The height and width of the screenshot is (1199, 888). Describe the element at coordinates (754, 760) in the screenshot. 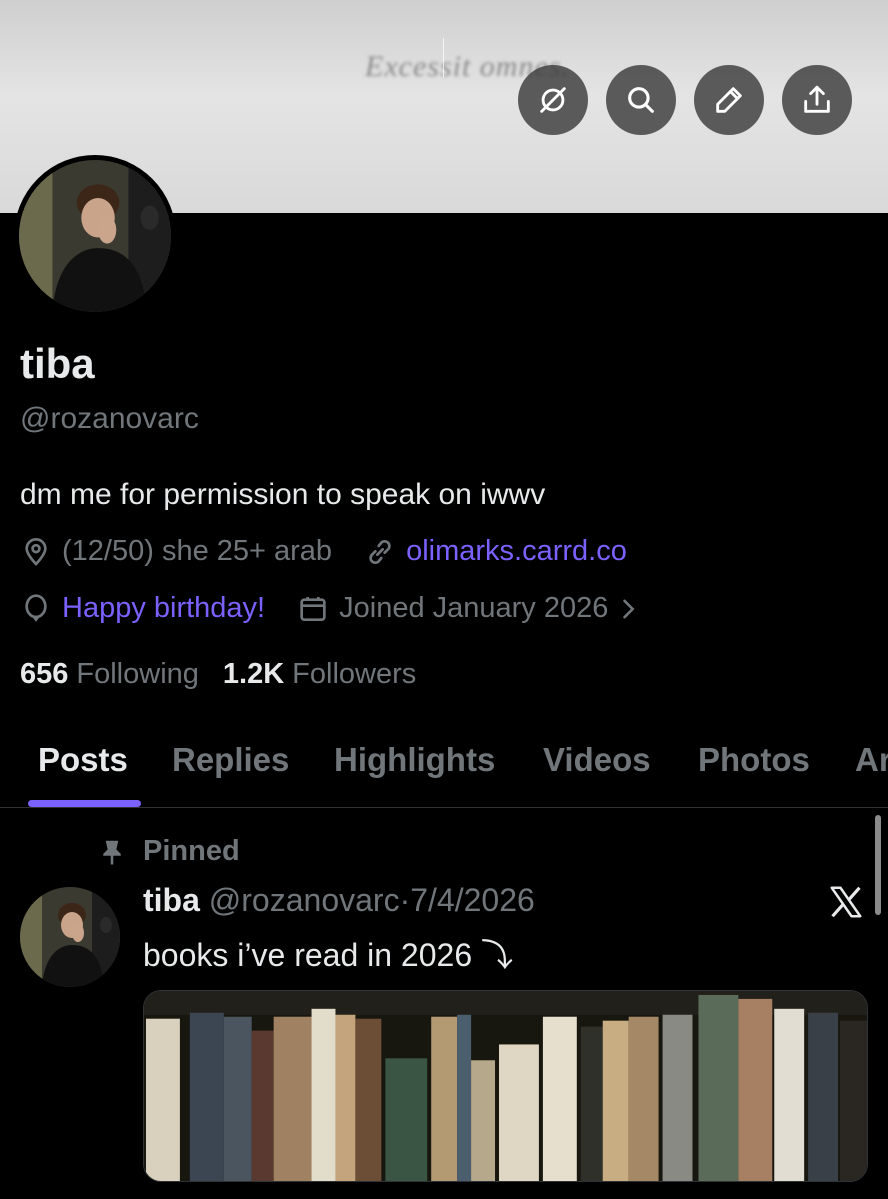

I see `tab-photos: Photos` at that location.